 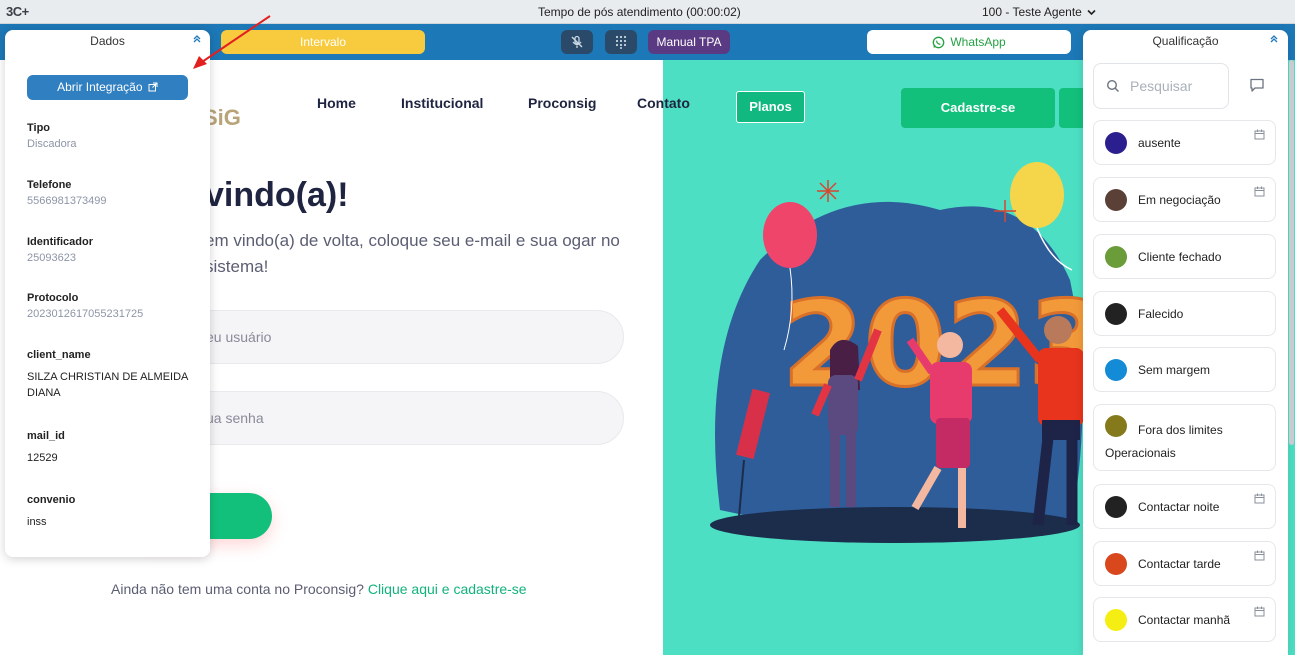 I want to click on qualification-item: Cliente fechado, so click(x=1184, y=256).